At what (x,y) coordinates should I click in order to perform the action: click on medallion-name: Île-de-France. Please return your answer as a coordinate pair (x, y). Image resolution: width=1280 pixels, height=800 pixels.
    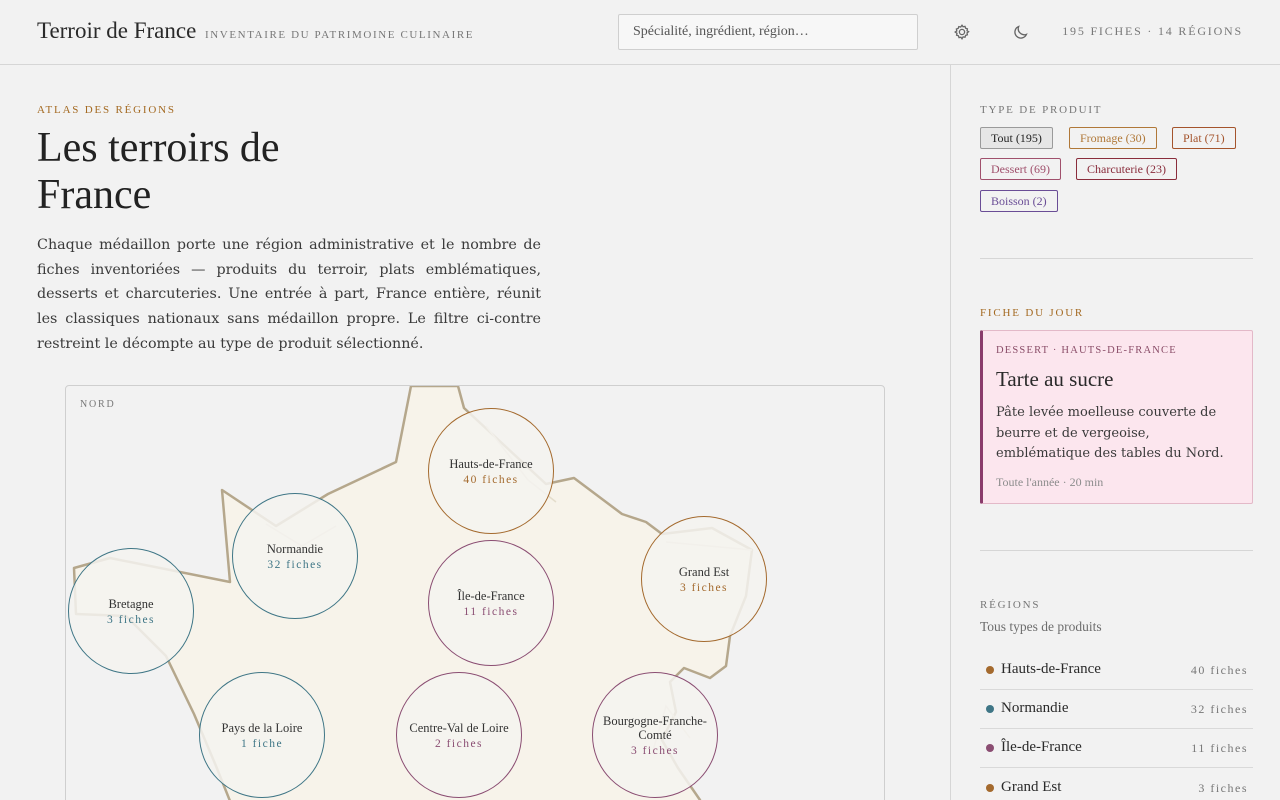
    Looking at the image, I should click on (491, 595).